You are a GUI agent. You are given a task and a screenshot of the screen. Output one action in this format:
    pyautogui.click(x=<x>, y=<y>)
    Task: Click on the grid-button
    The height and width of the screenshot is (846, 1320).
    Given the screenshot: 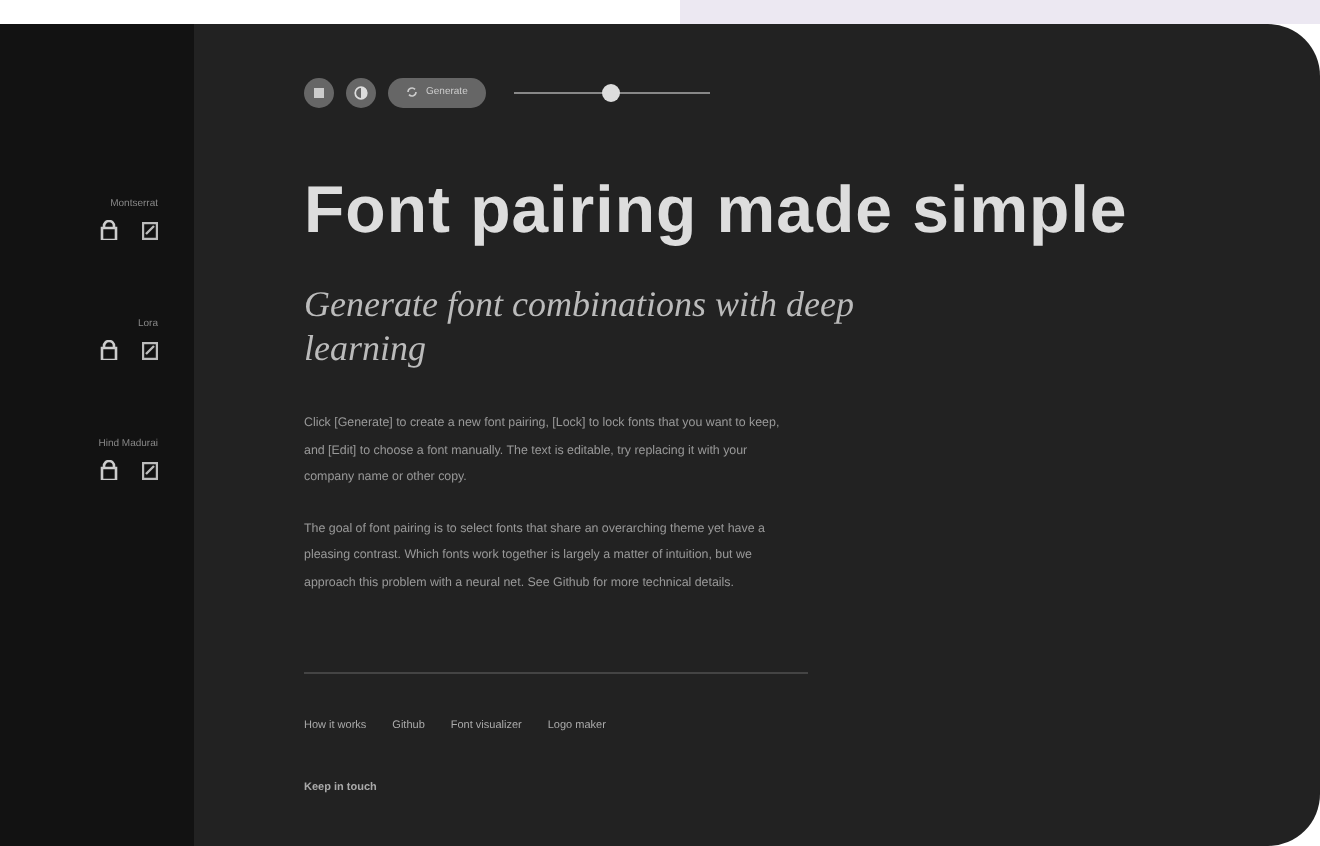 What is the action you would take?
    pyautogui.click(x=319, y=92)
    